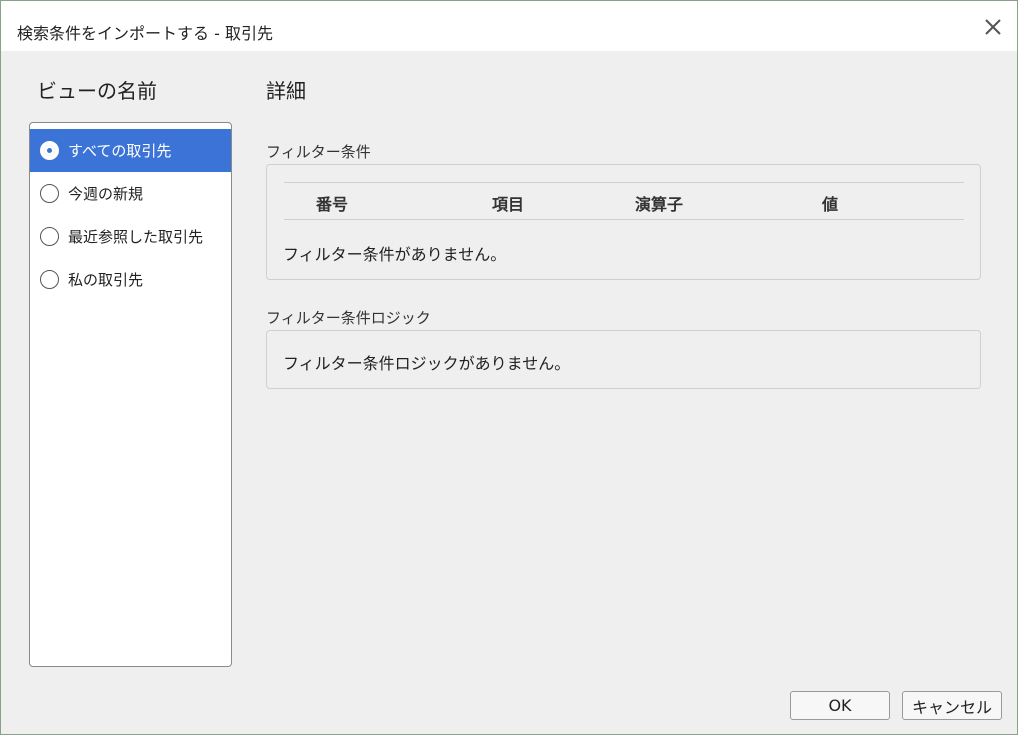  What do you see at coordinates (624, 201) in the screenshot?
I see `filter-table-header: 番号 項目 演算子 値` at bounding box center [624, 201].